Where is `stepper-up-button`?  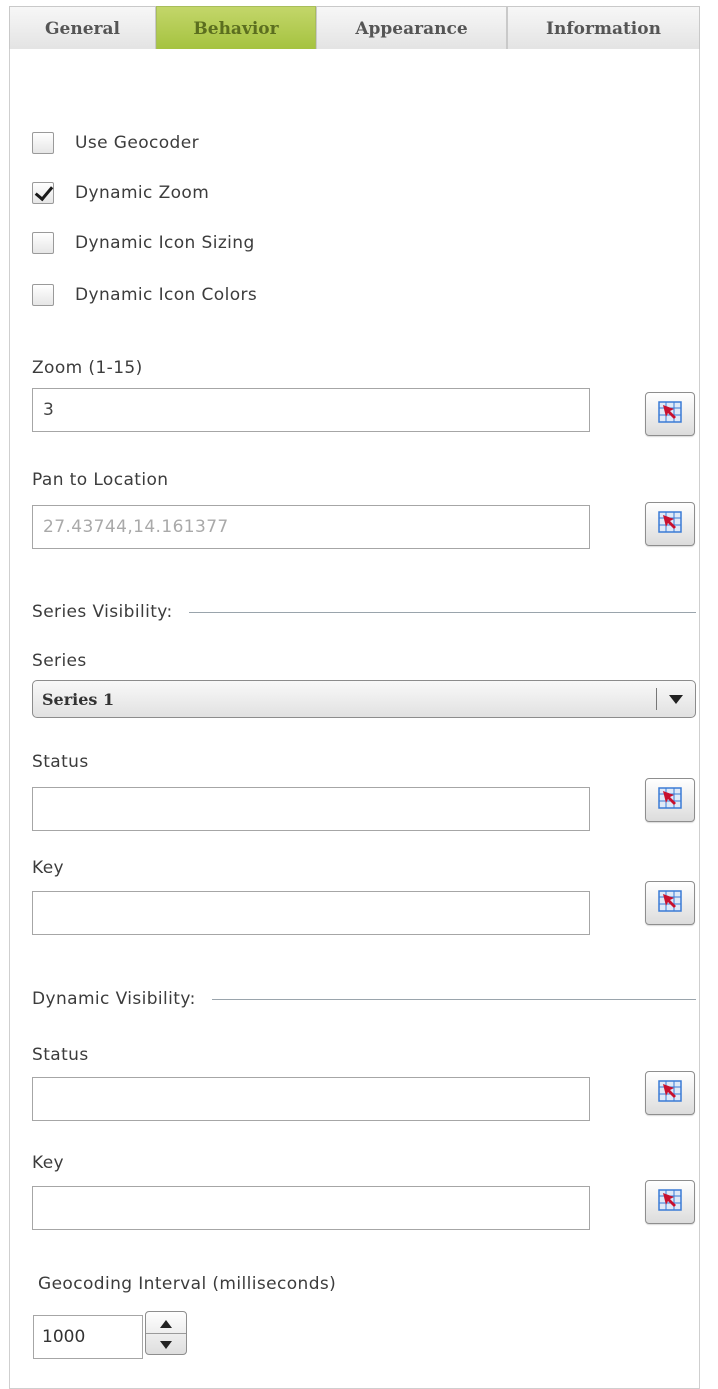 stepper-up-button is located at coordinates (166, 1322).